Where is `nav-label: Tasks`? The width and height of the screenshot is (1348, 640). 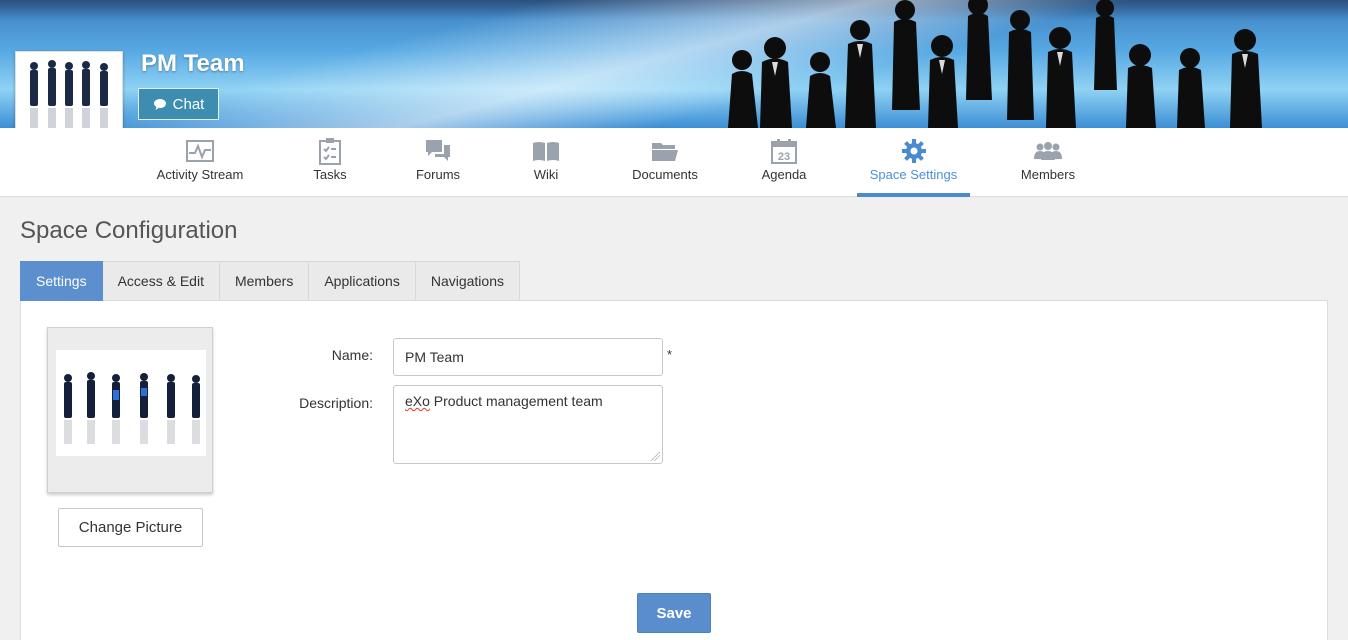 nav-label: Tasks is located at coordinates (330, 174).